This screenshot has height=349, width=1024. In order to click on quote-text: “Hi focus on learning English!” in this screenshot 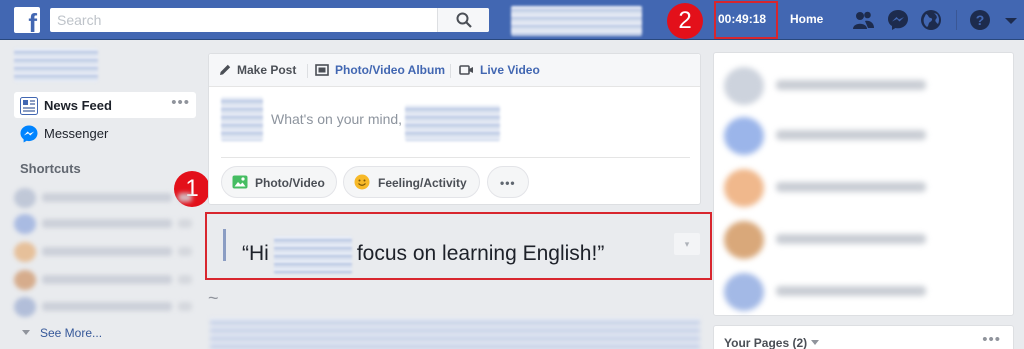, I will do `click(423, 255)`.